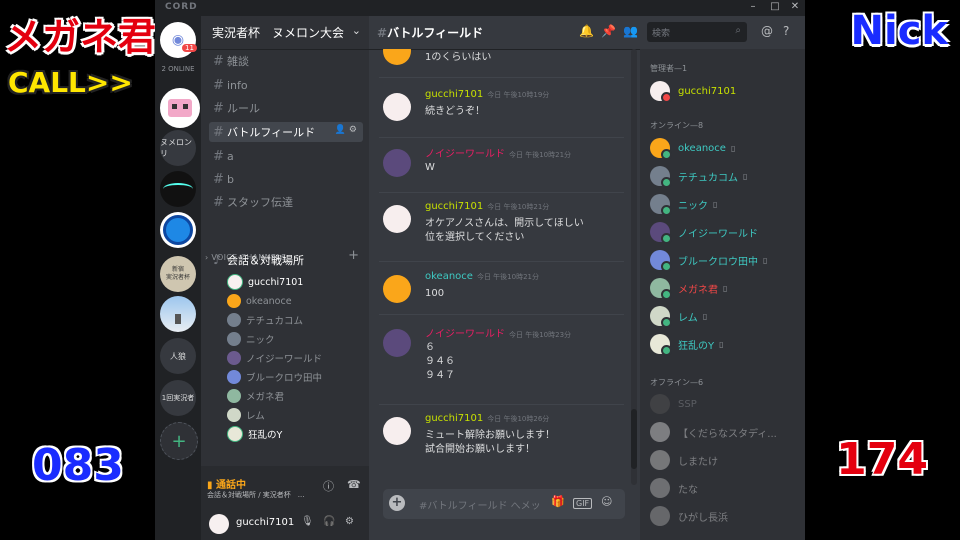  What do you see at coordinates (725, 288) in the screenshot?
I see `phone-icon: ▯` at bounding box center [725, 288].